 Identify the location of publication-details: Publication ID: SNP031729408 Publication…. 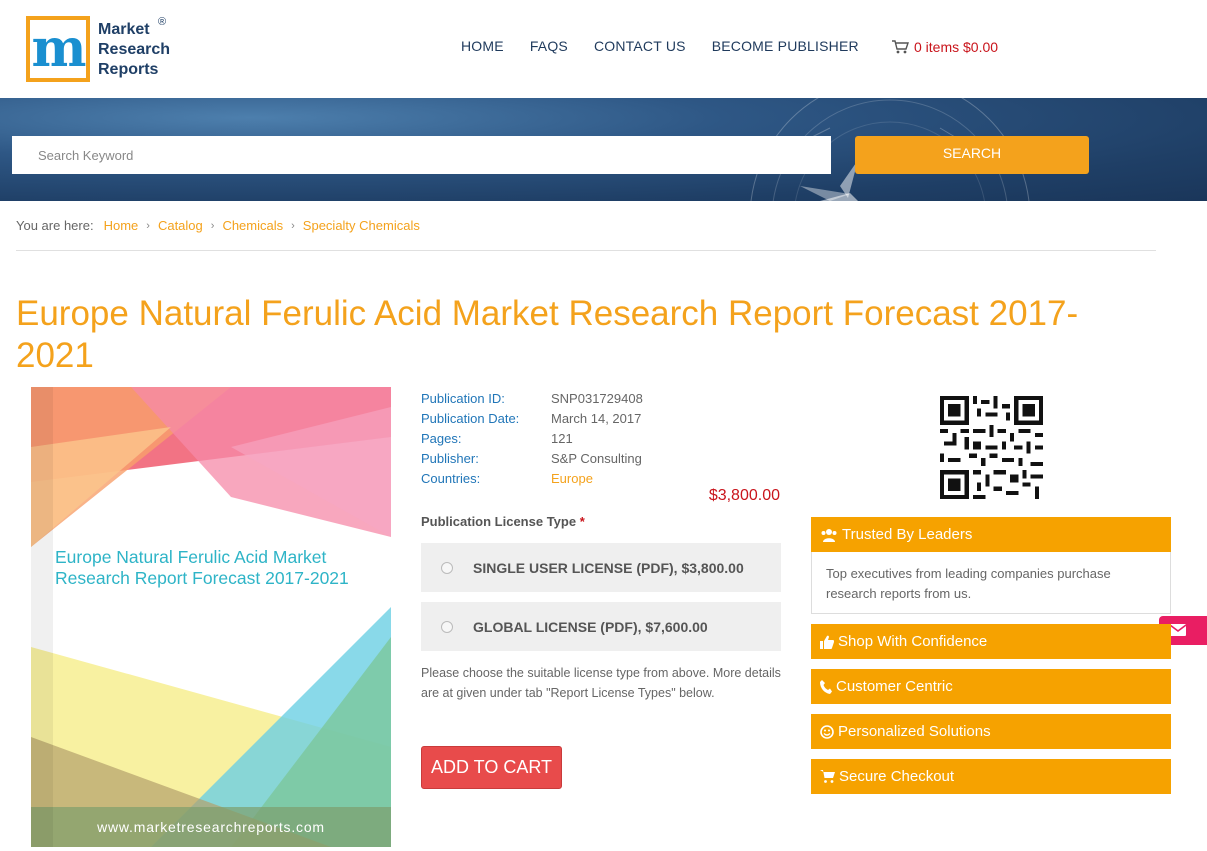
(532, 439).